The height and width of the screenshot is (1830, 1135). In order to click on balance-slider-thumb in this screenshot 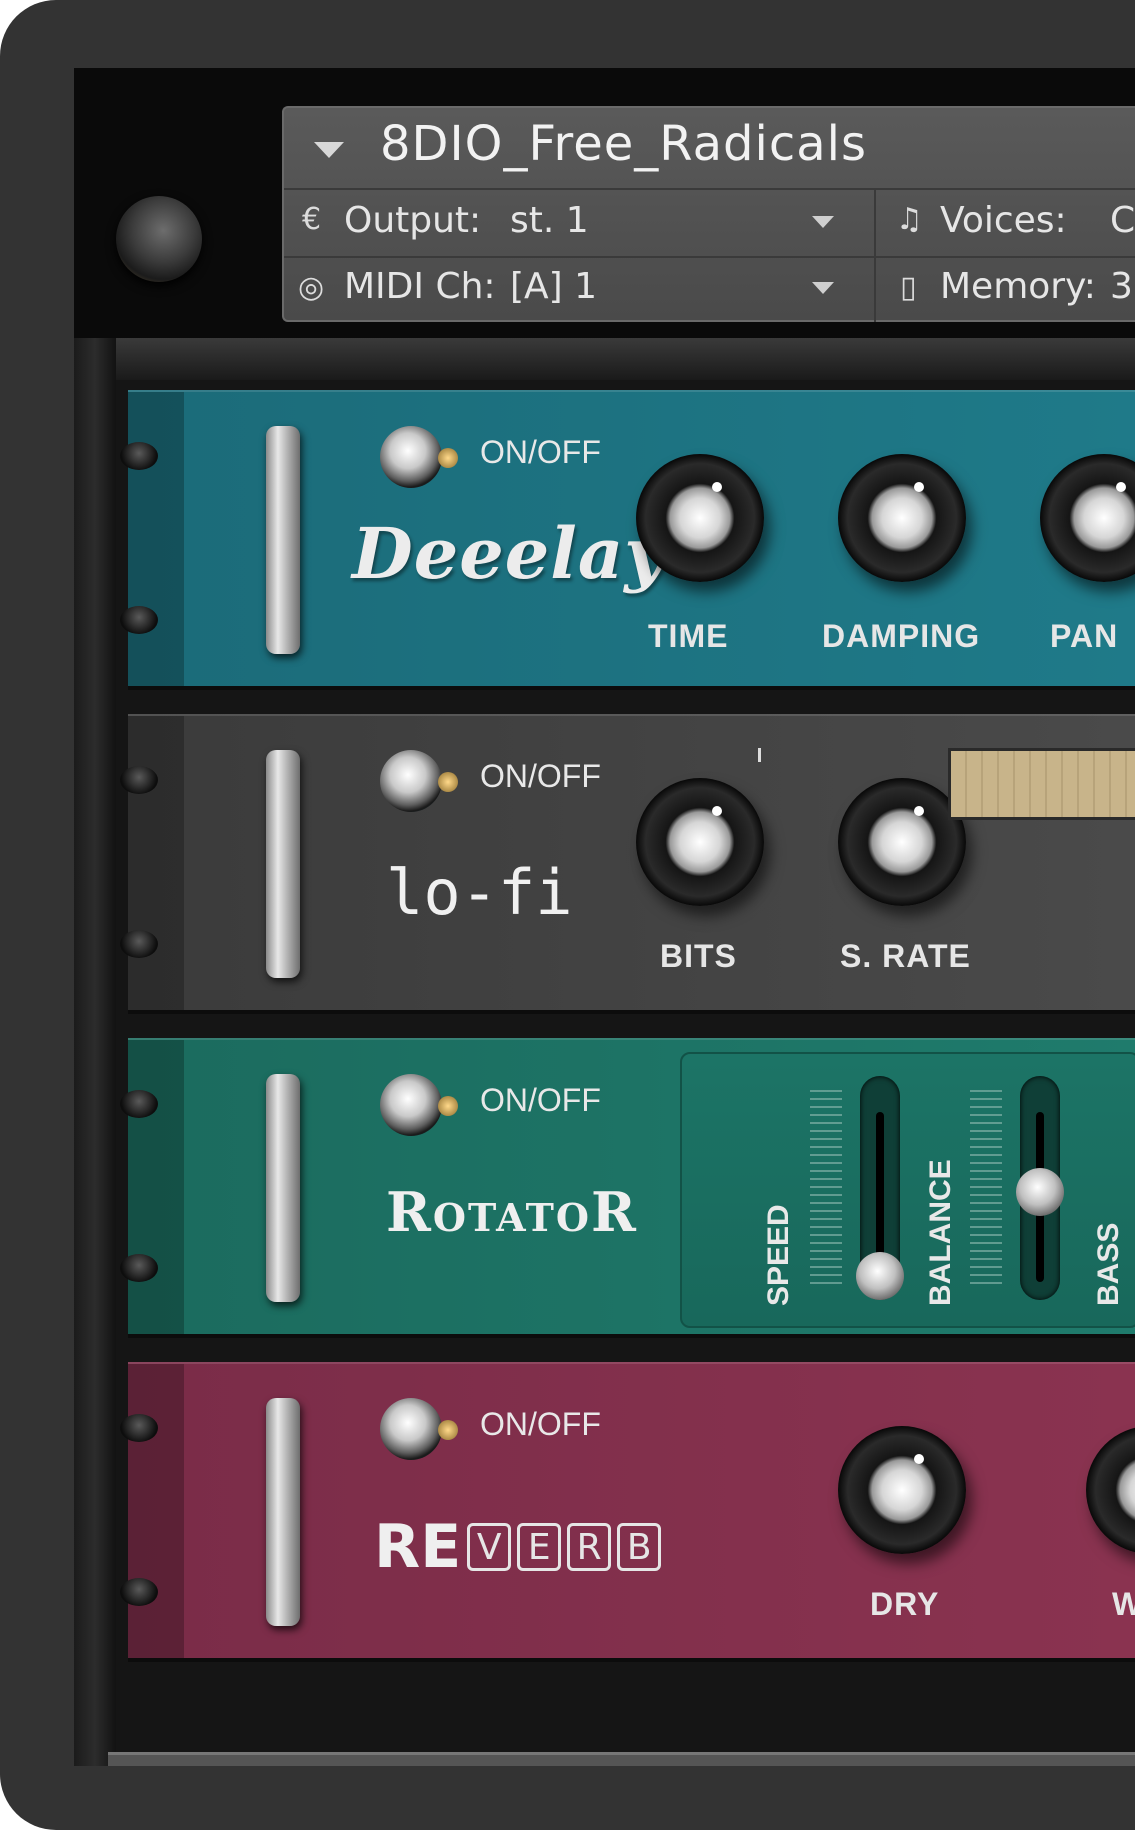, I will do `click(1040, 1192)`.